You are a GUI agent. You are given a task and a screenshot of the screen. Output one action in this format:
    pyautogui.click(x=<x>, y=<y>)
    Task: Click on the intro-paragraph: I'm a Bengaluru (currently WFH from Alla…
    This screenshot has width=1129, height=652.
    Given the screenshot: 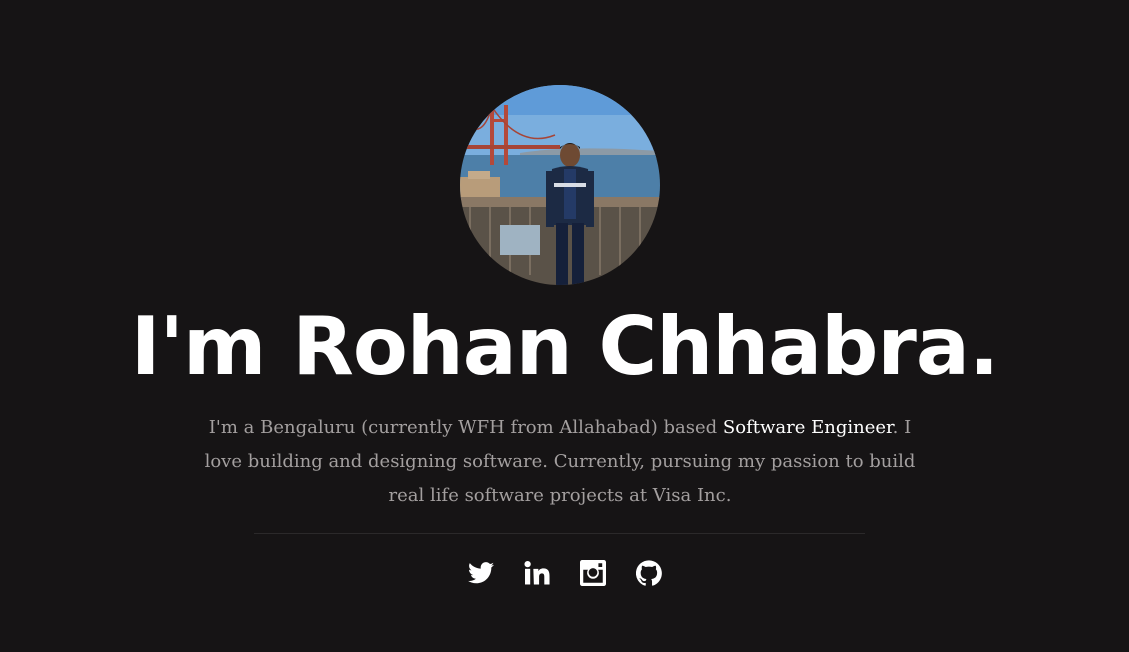 What is the action you would take?
    pyautogui.click(x=560, y=462)
    